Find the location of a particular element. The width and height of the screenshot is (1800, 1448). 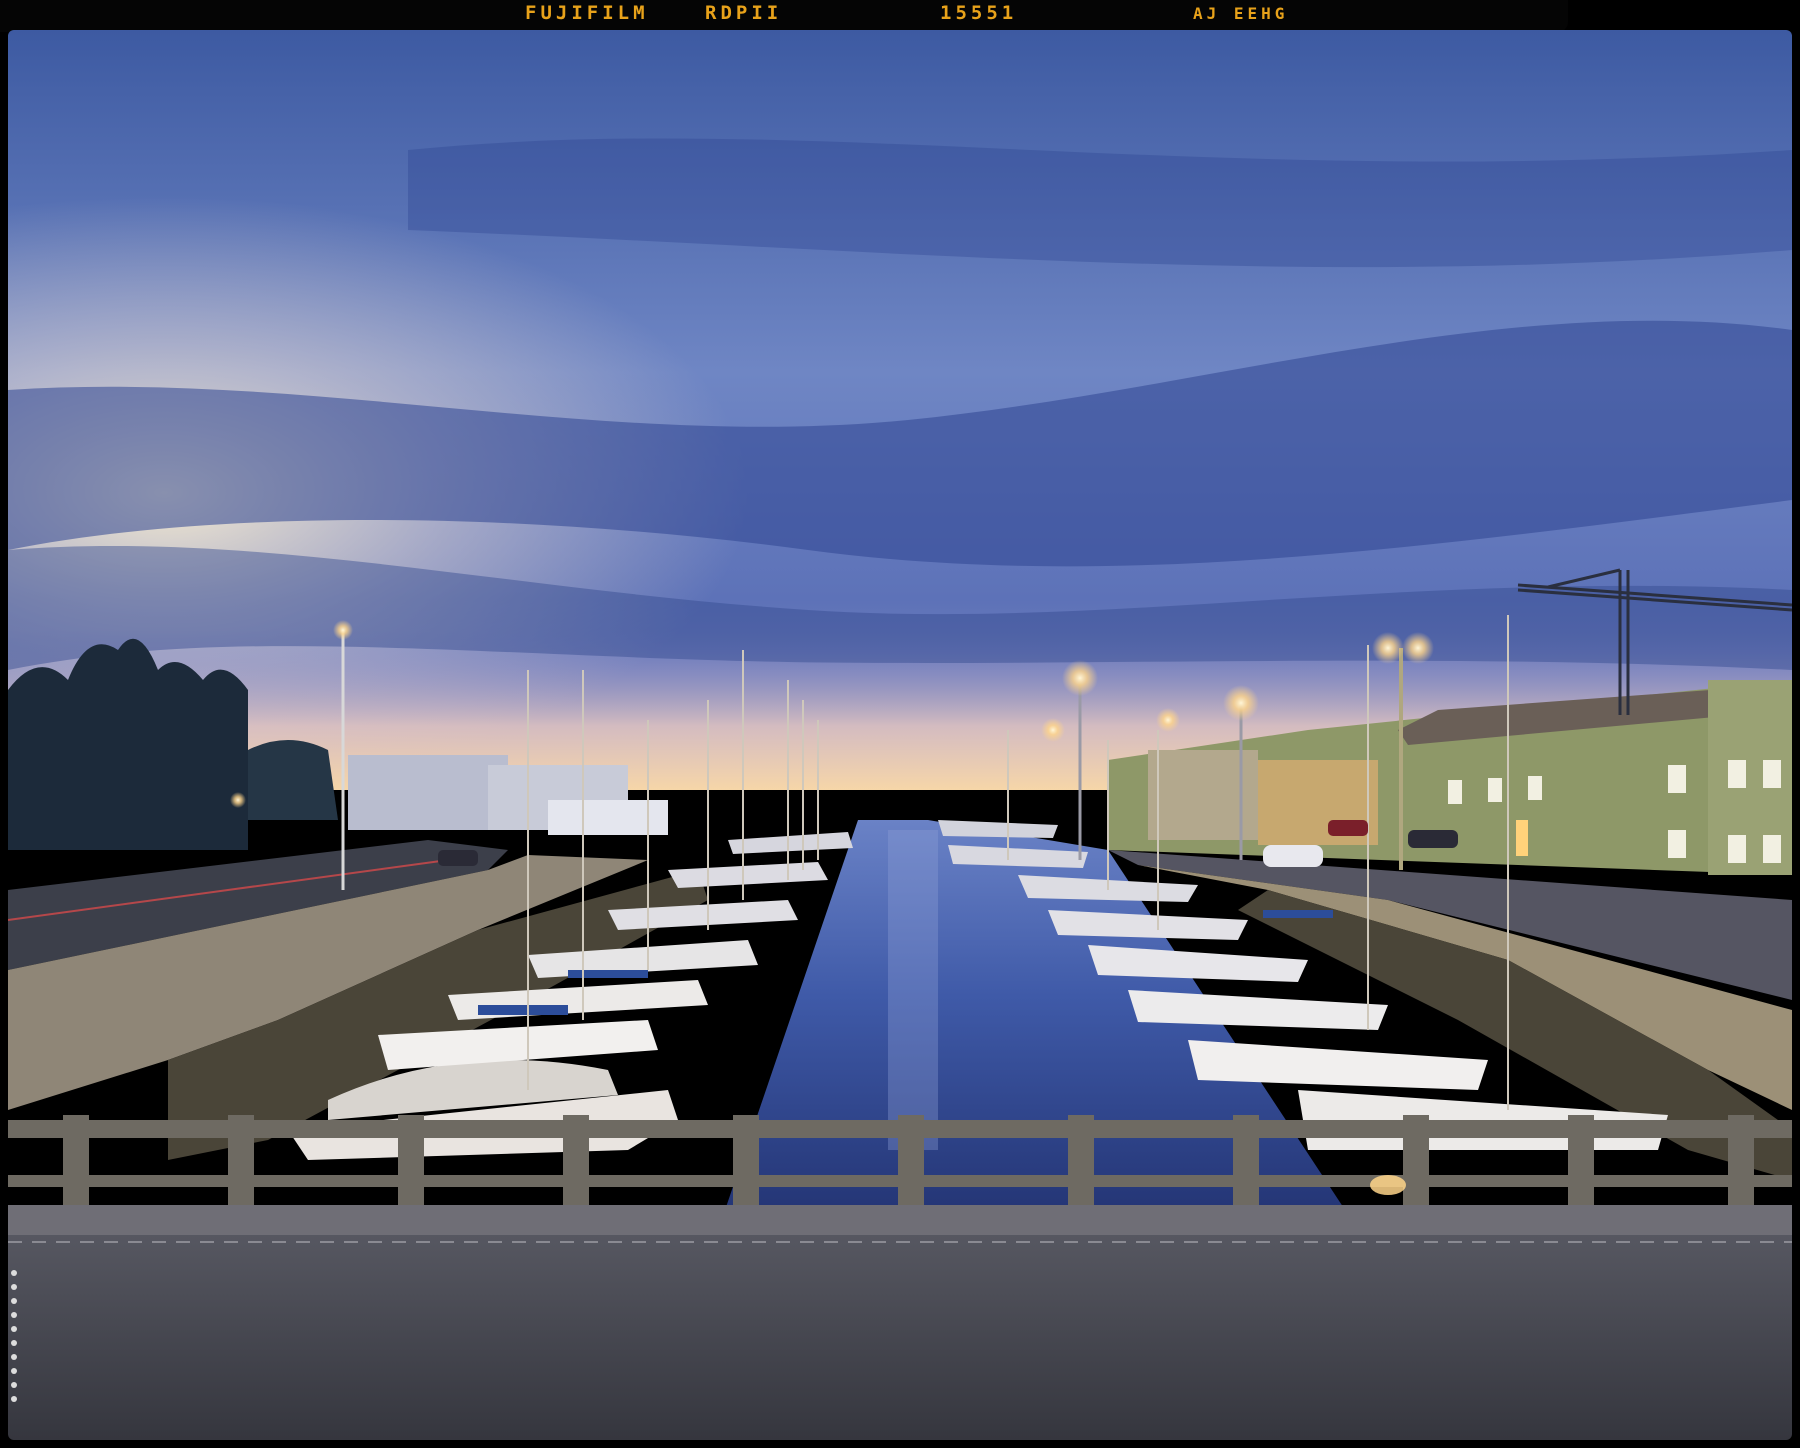

kerb is located at coordinates (900, 1220).